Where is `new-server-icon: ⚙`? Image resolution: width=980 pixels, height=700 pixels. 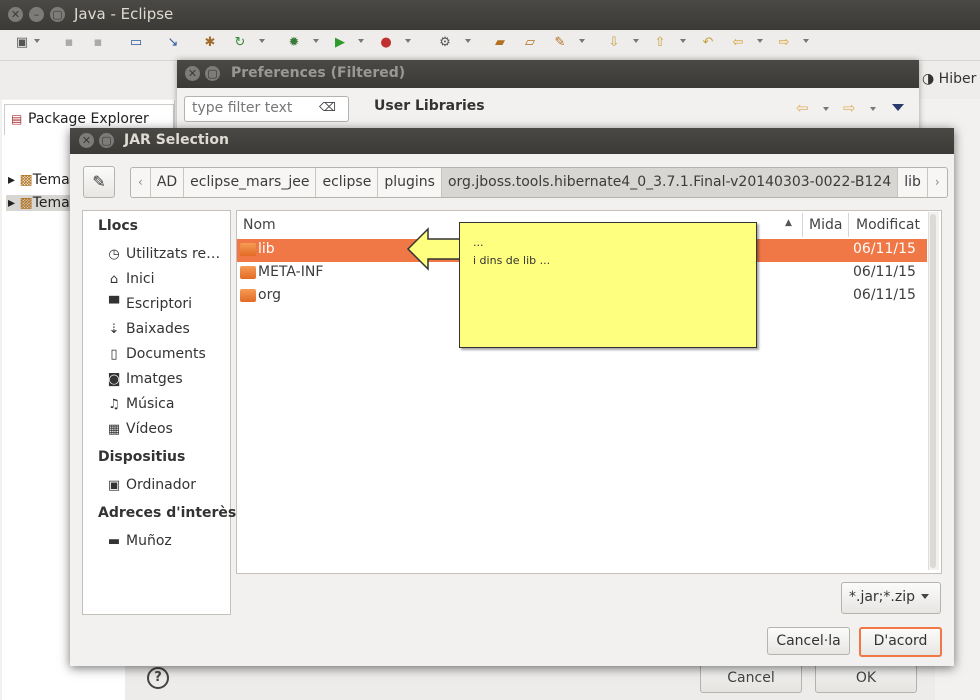 new-server-icon: ⚙ is located at coordinates (445, 43).